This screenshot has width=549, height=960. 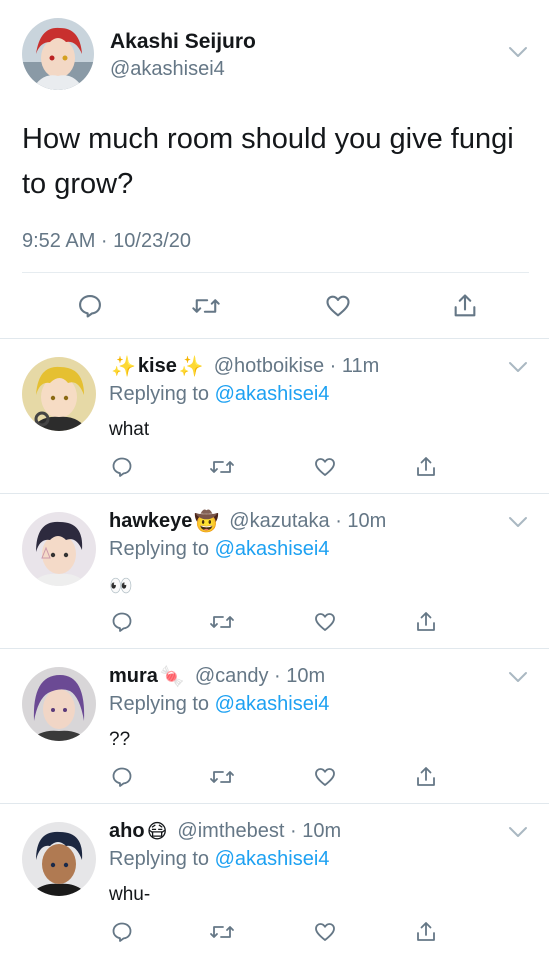 What do you see at coordinates (120, 739) in the screenshot?
I see `reply-text: ??` at bounding box center [120, 739].